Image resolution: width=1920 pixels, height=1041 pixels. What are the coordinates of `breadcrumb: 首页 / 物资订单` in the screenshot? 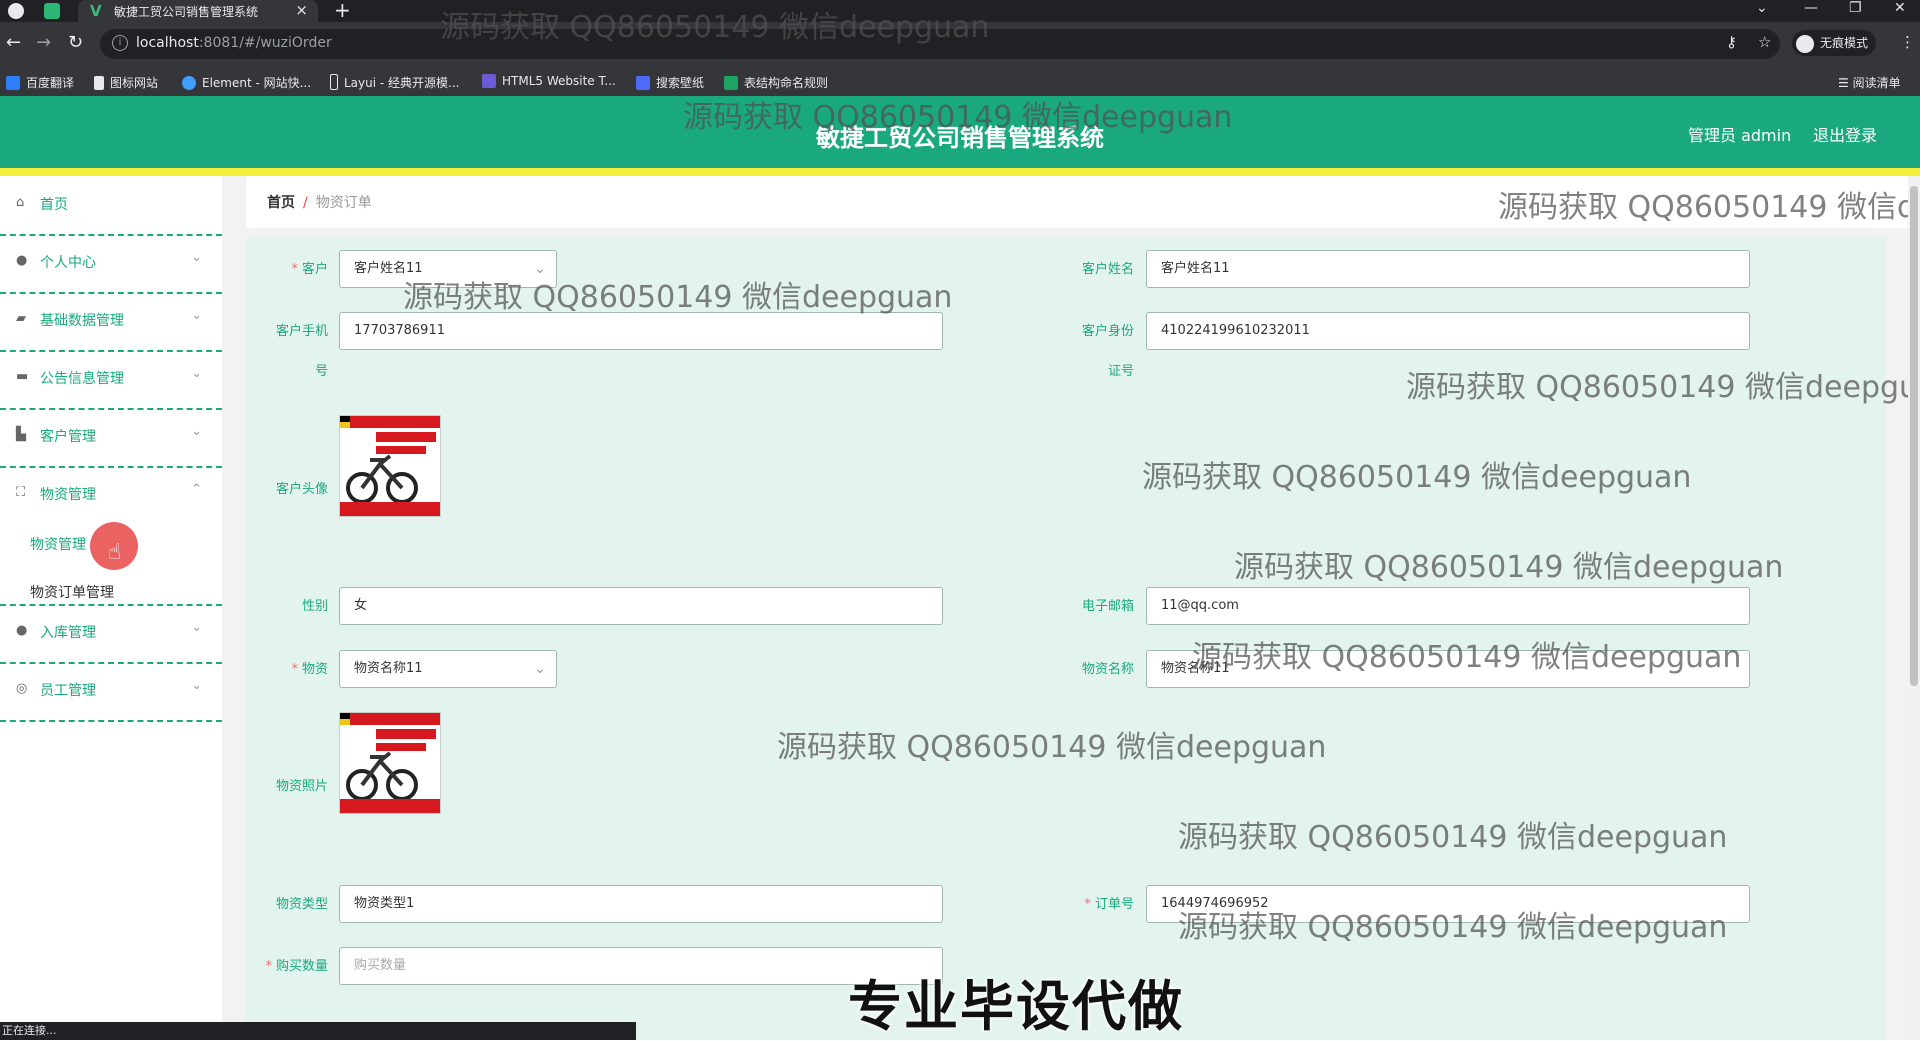 It's located at (319, 202).